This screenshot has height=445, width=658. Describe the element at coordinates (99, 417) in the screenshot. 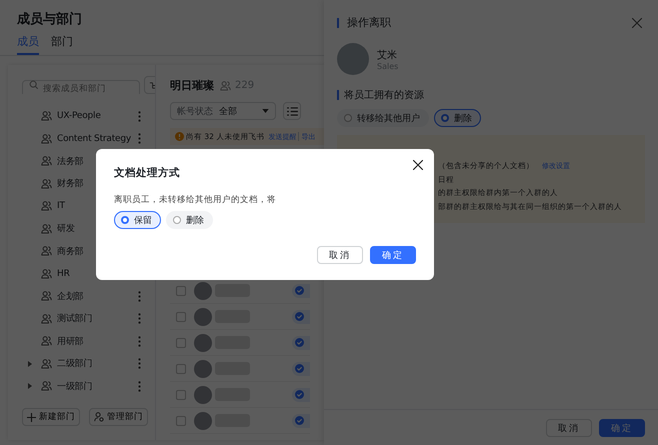

I see `person-gear-icon` at that location.